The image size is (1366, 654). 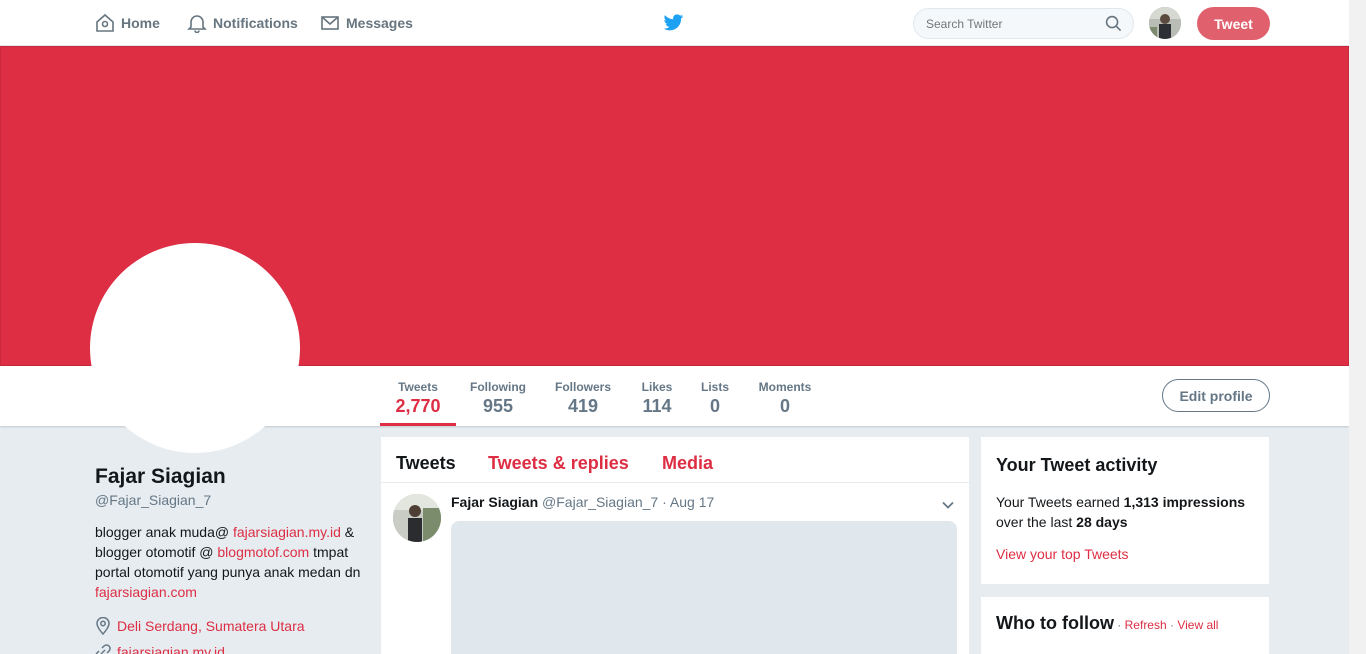 I want to click on bell-icon, so click(x=197, y=24).